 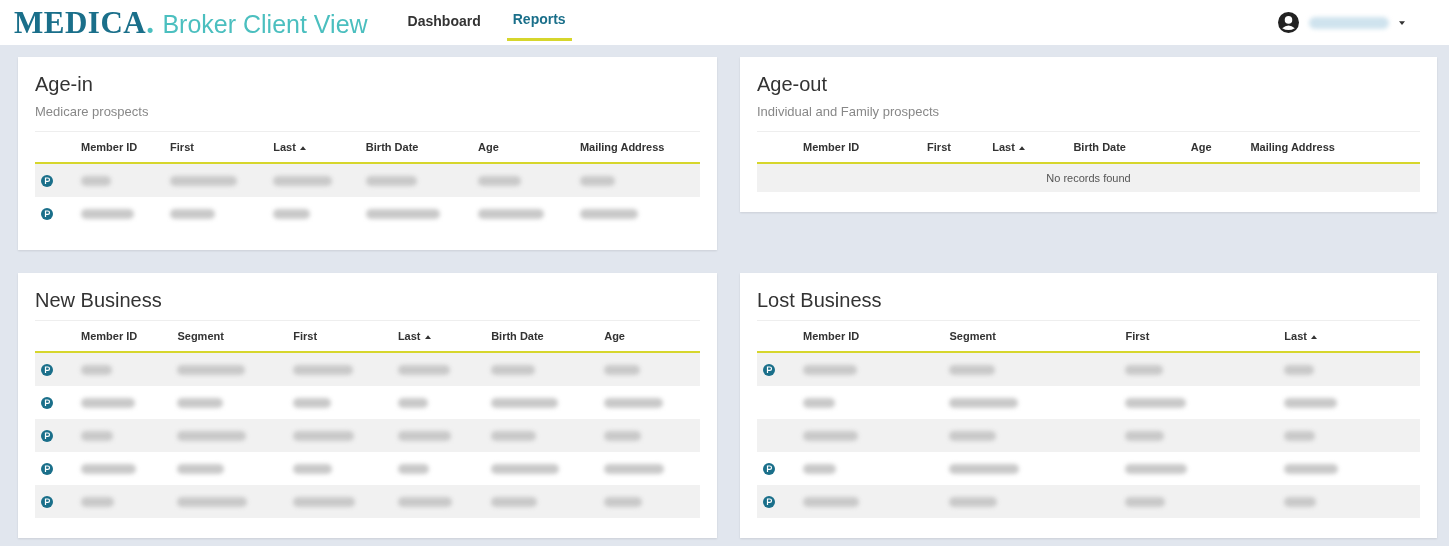 I want to click on card-subtitle: Individual and Family prospects, so click(x=849, y=111).